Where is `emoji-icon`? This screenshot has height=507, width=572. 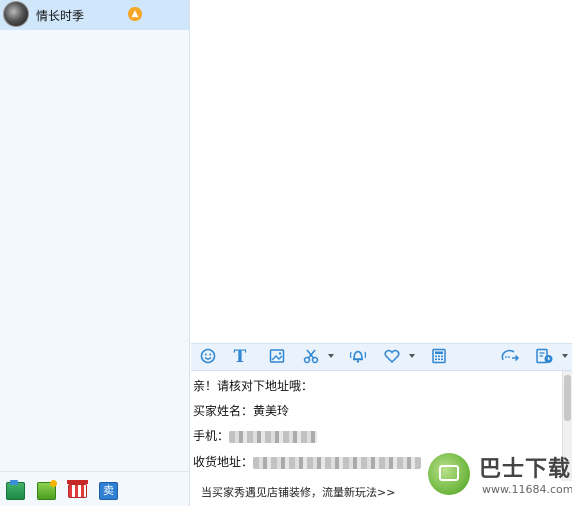
emoji-icon is located at coordinates (208, 357).